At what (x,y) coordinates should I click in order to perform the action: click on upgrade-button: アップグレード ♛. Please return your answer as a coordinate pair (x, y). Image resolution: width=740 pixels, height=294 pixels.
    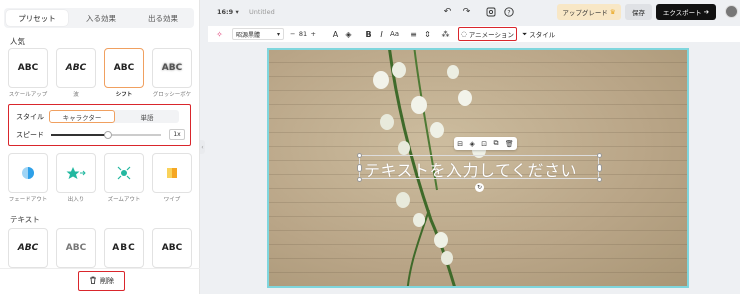
    Looking at the image, I should click on (589, 12).